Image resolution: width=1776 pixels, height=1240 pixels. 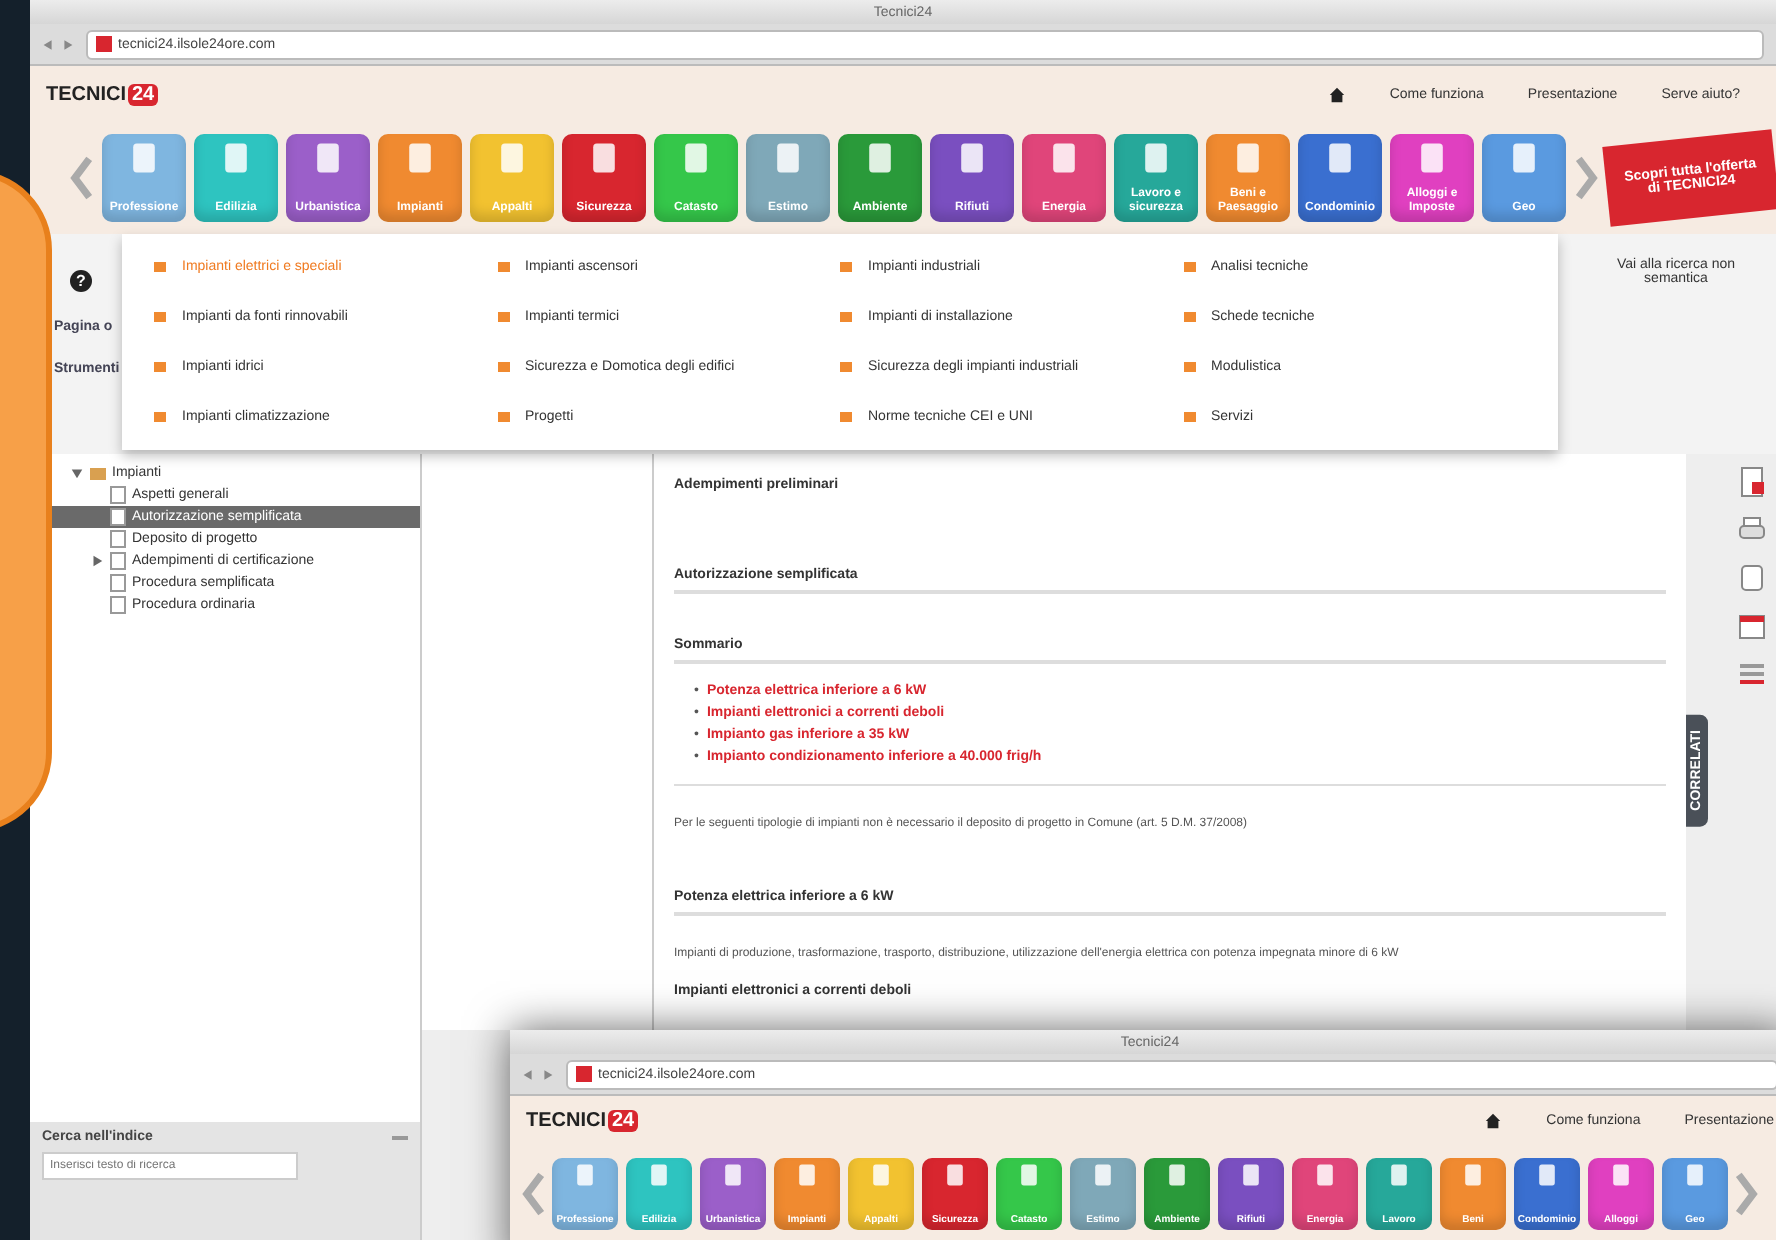 What do you see at coordinates (1752, 674) in the screenshot?
I see `list-icon` at bounding box center [1752, 674].